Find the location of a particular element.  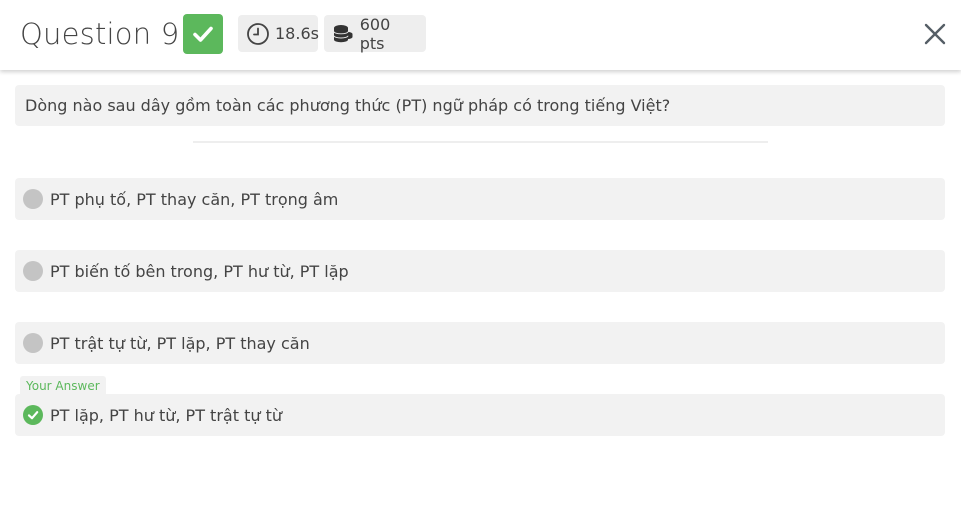

time-value: 18.6s is located at coordinates (297, 33).